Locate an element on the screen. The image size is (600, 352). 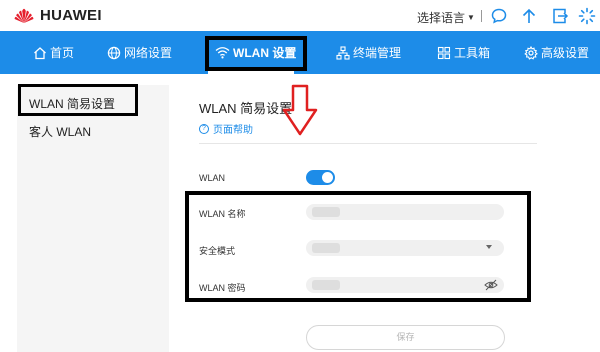
header-divider is located at coordinates (481, 16).